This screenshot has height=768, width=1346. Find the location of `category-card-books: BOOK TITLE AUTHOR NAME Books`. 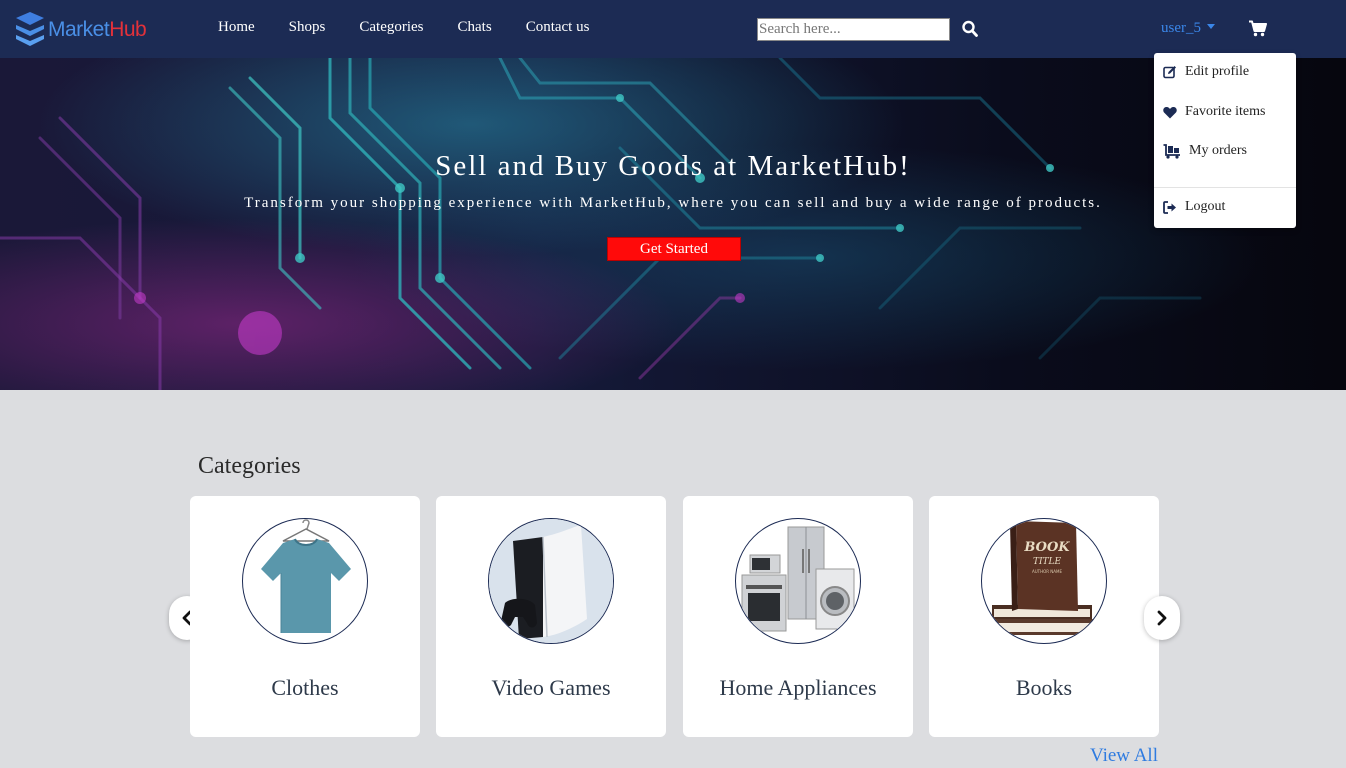

category-card-books: BOOK TITLE AUTHOR NAME Books is located at coordinates (1044, 616).